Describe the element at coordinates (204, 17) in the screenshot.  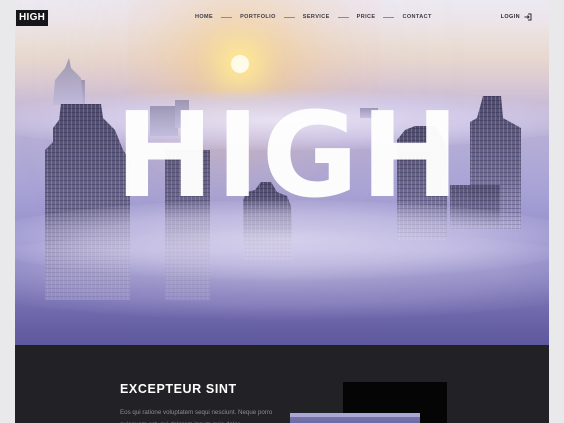
I see `nav-item-home: HOME` at that location.